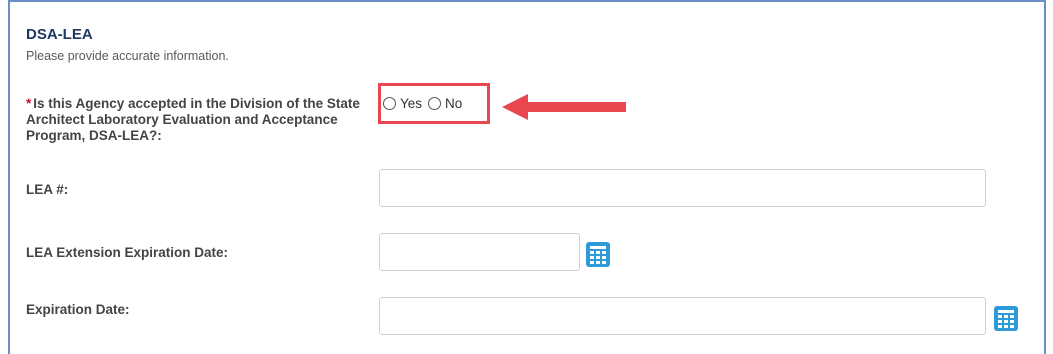 Image resolution: width=1053 pixels, height=354 pixels. I want to click on lea-extension-expiration-label: LEA Extension Expiration Date:, so click(127, 252).